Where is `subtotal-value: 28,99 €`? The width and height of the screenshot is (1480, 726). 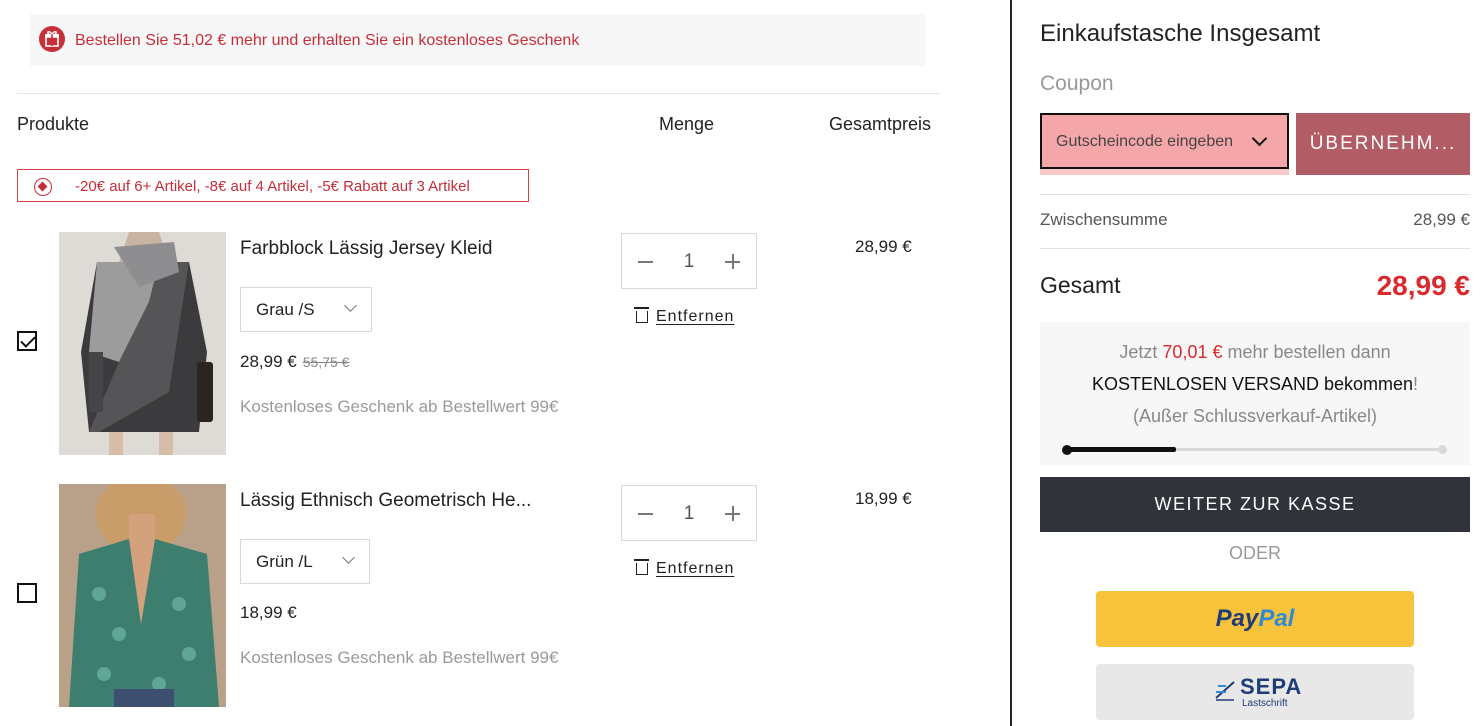 subtotal-value: 28,99 € is located at coordinates (1441, 219).